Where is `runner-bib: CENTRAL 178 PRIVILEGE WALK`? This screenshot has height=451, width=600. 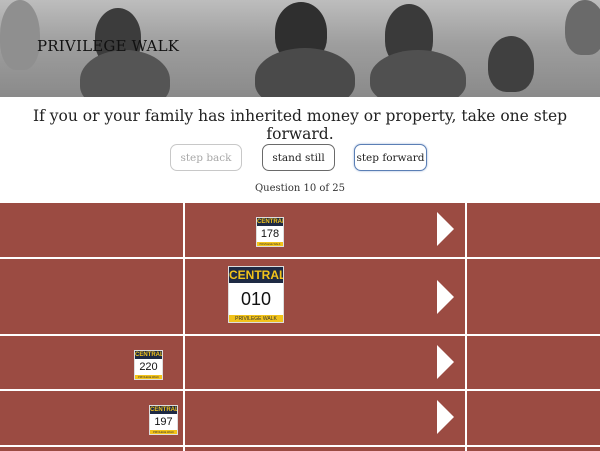 runner-bib: CENTRAL 178 PRIVILEGE WALK is located at coordinates (270, 232).